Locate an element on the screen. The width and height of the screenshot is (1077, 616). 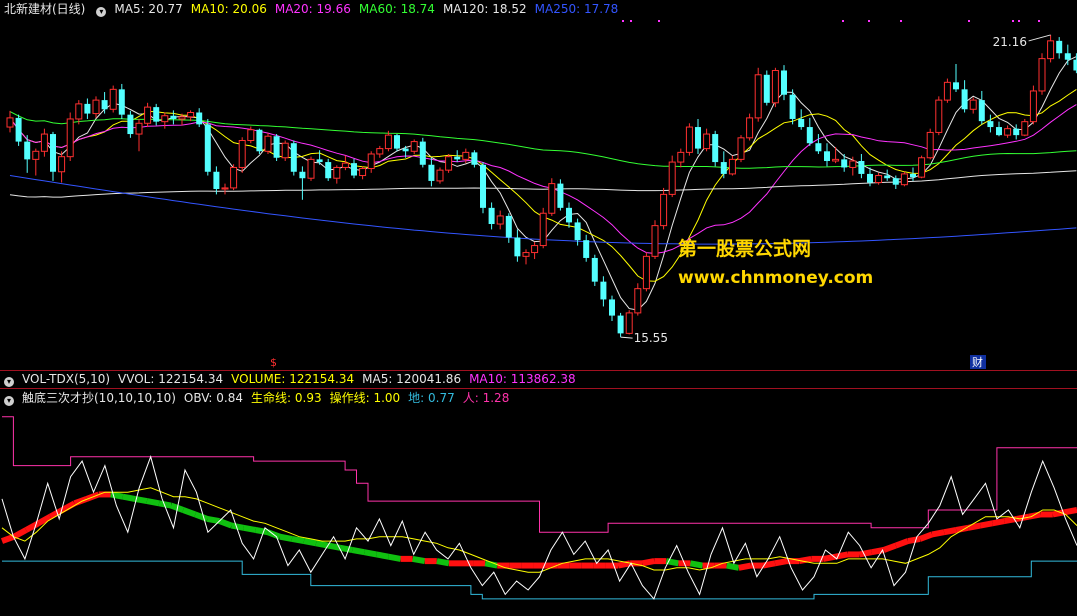
watermark-title: 第一股票公式网 is located at coordinates (745, 249).